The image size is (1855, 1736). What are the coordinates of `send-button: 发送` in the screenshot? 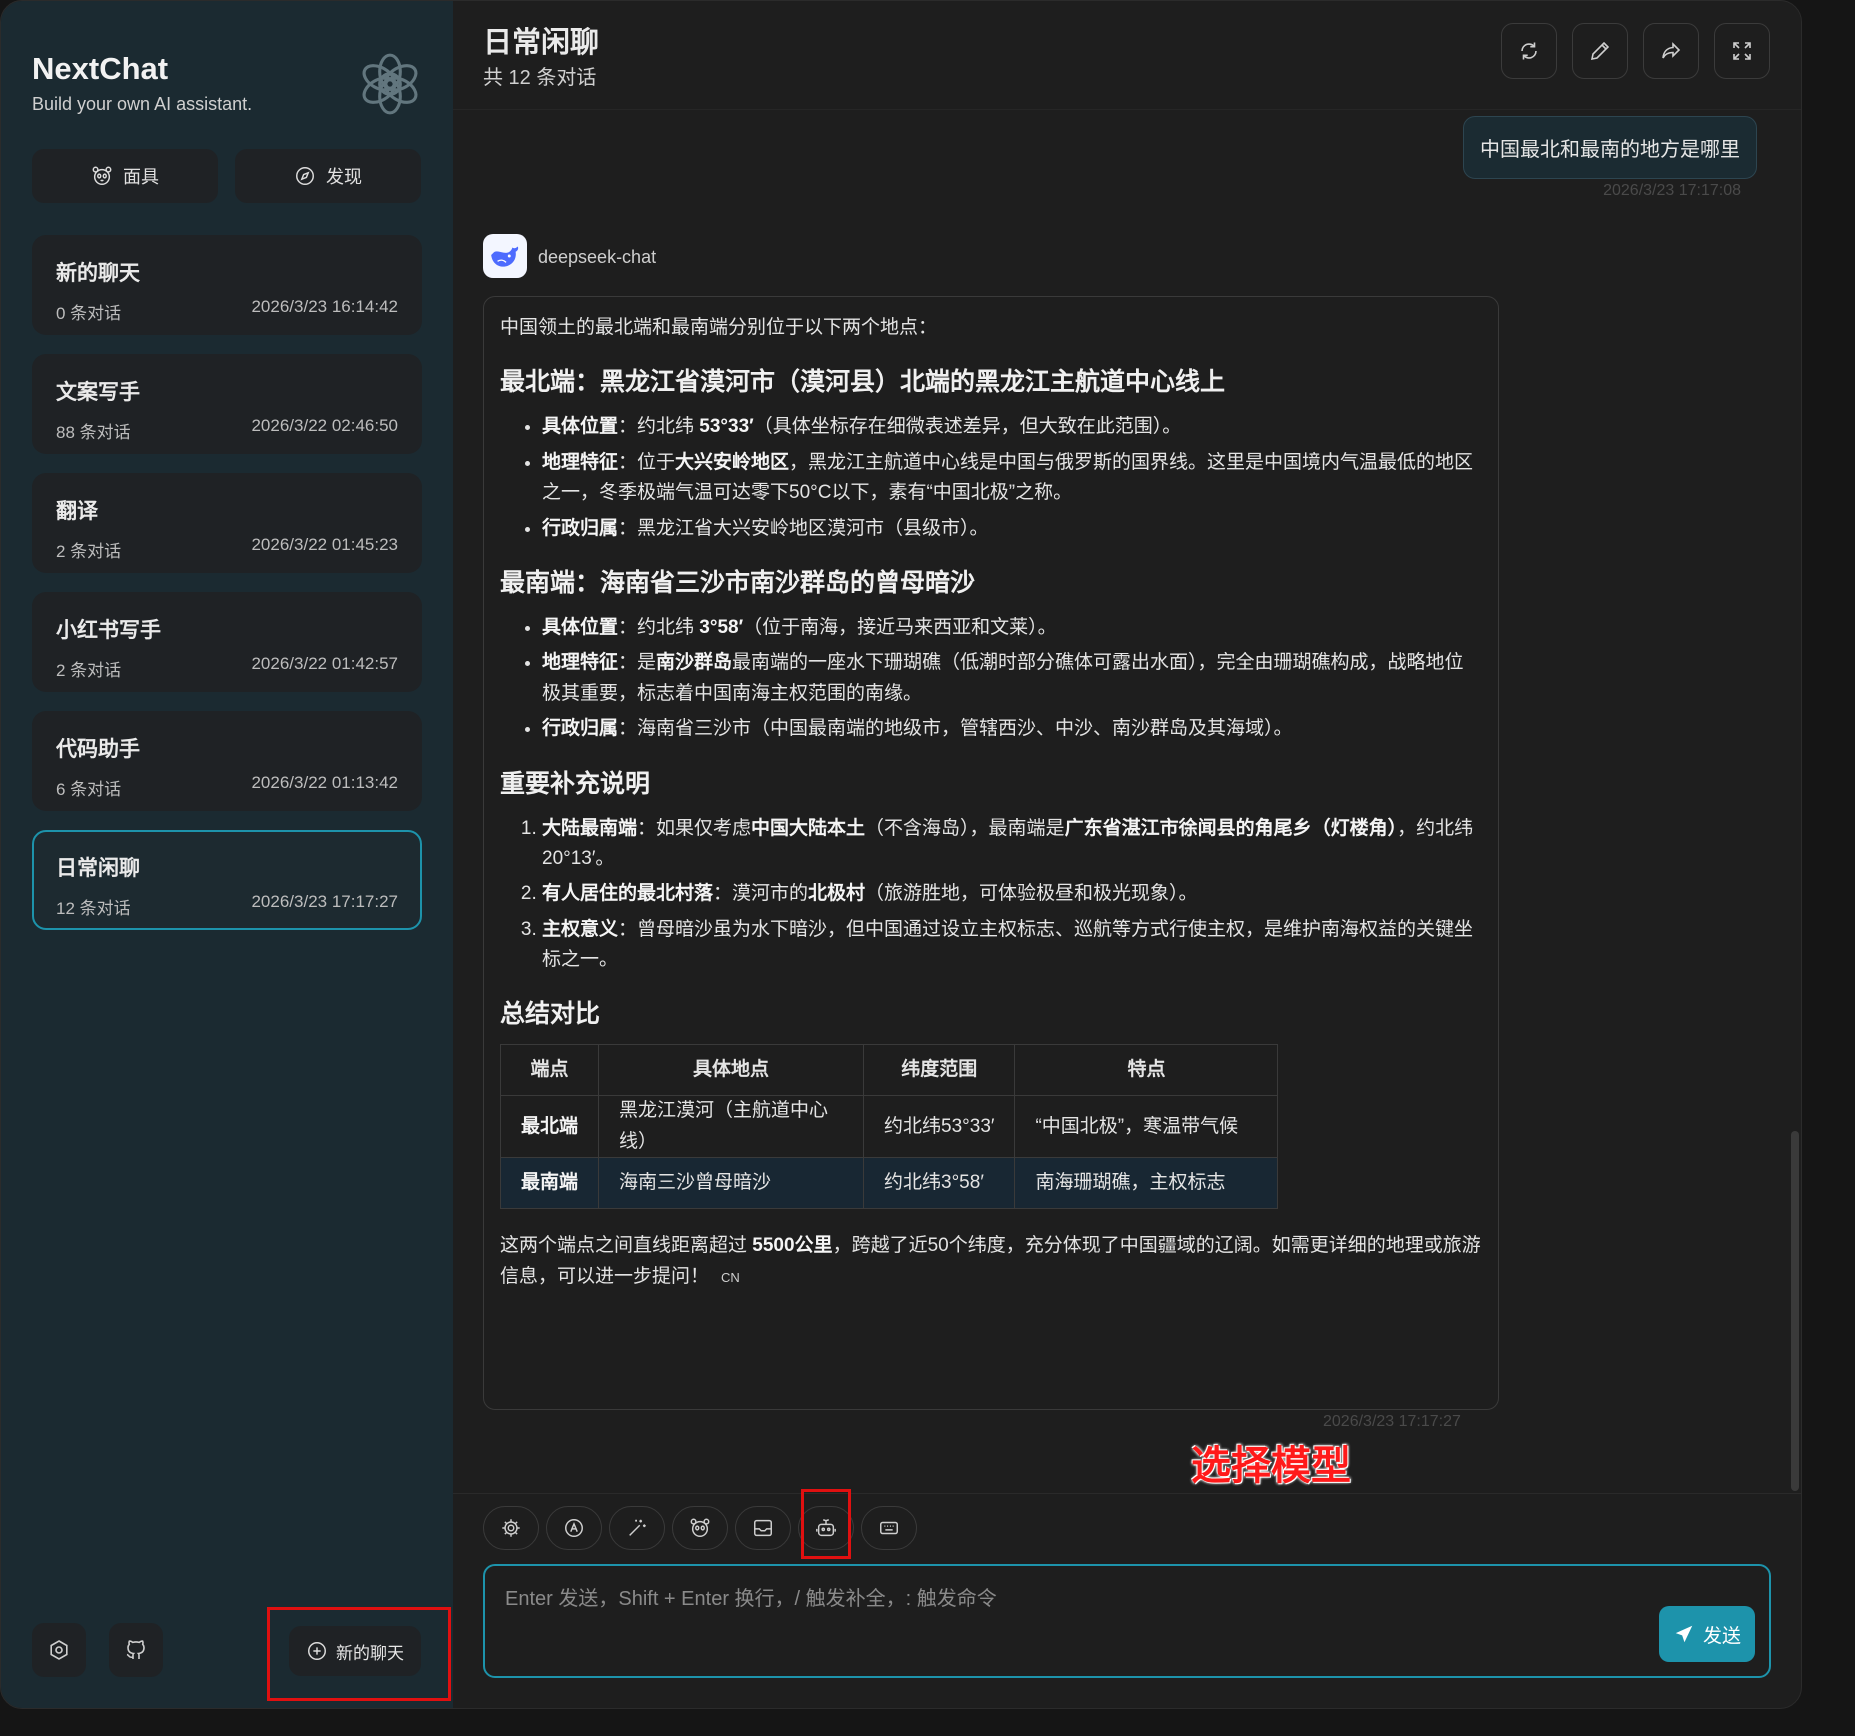 It's located at (1707, 1634).